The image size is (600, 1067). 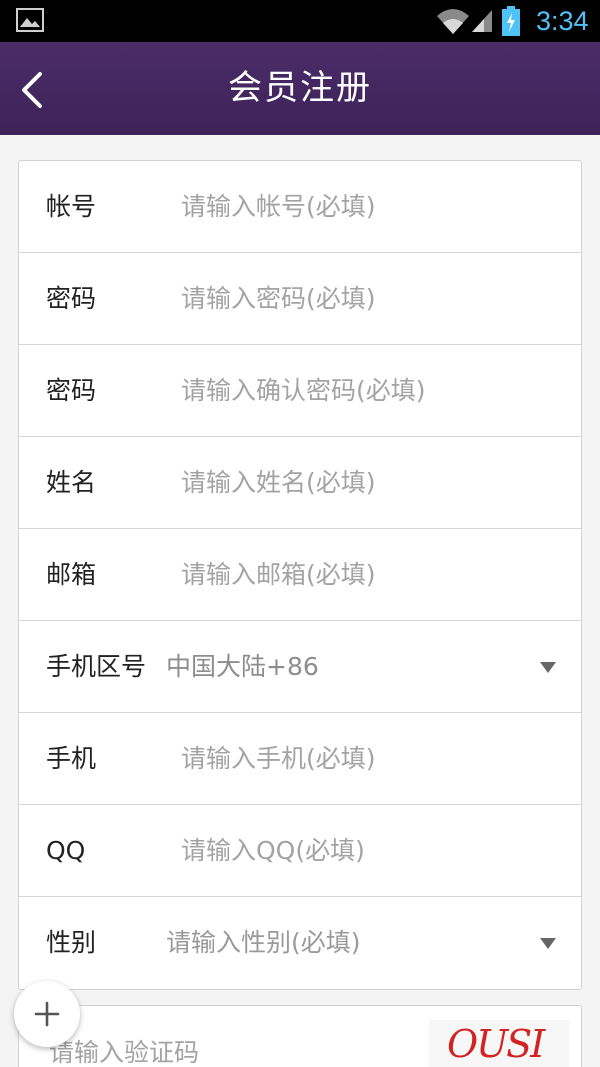 I want to click on qq-row: QQ, so click(x=300, y=851).